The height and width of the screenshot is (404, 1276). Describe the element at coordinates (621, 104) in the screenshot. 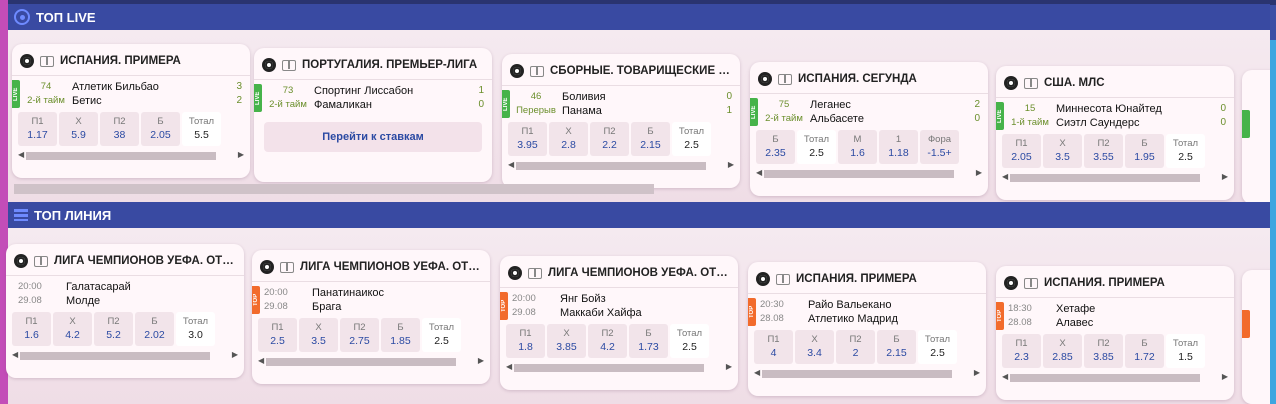

I see `match-row: LIVE 46 Перерыв Боливия Панама 0 1` at that location.